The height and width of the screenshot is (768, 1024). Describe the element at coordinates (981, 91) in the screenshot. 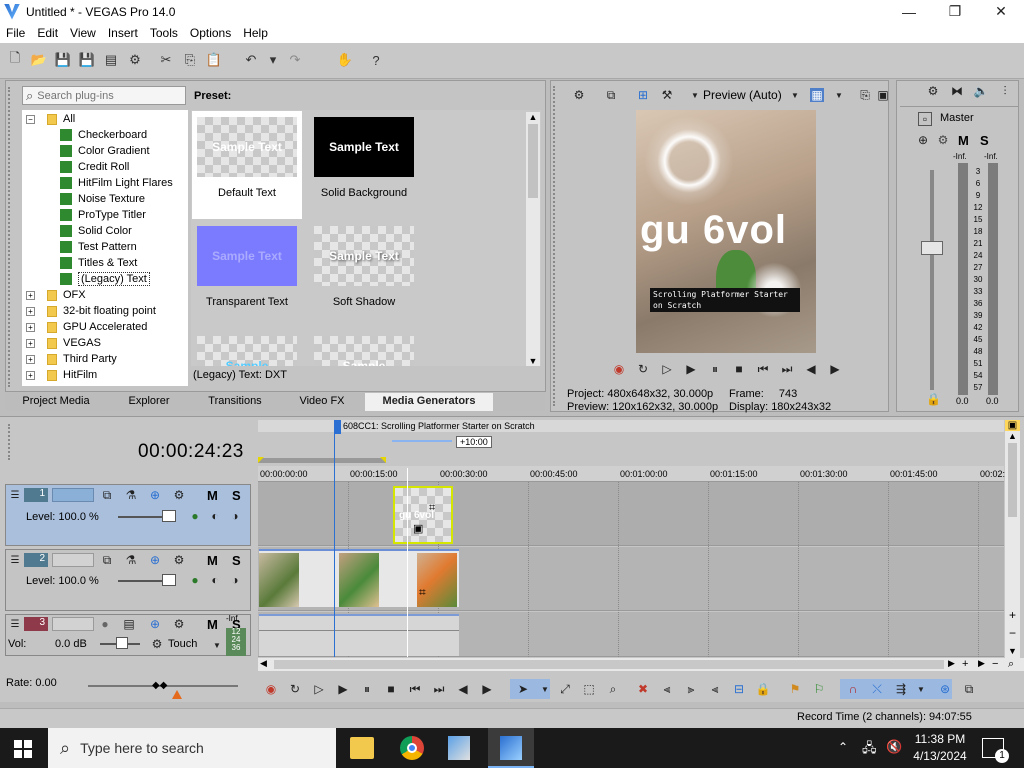

I see `speaker-icon: 🔈` at that location.